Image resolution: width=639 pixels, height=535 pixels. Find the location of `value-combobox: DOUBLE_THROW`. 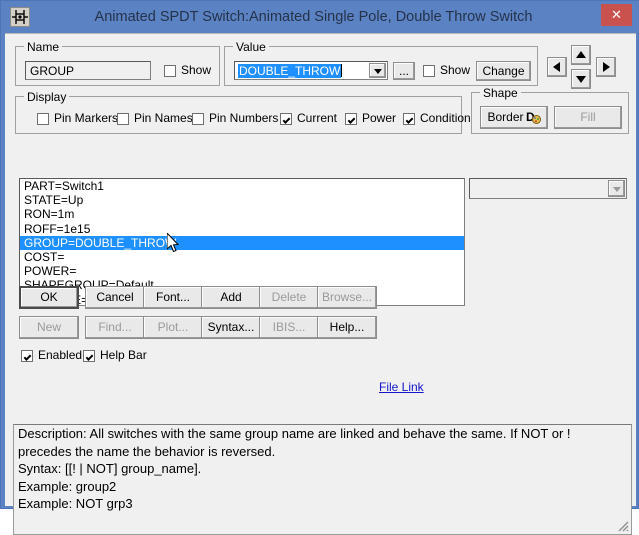

value-combobox: DOUBLE_THROW is located at coordinates (311, 70).